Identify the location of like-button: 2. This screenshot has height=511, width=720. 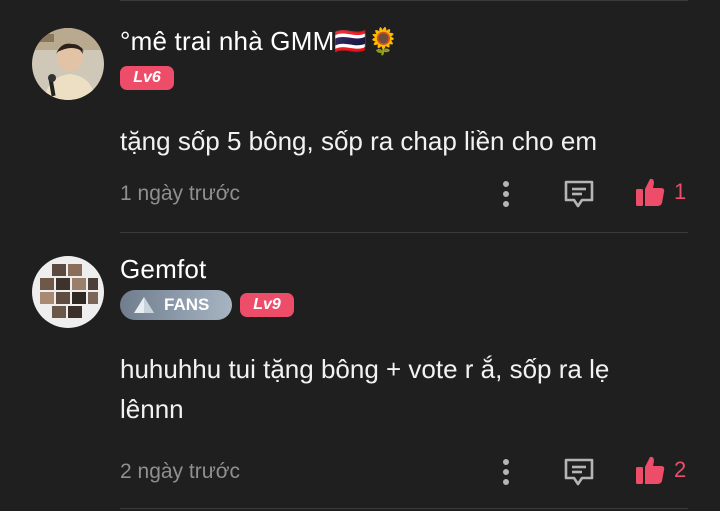
(660, 470).